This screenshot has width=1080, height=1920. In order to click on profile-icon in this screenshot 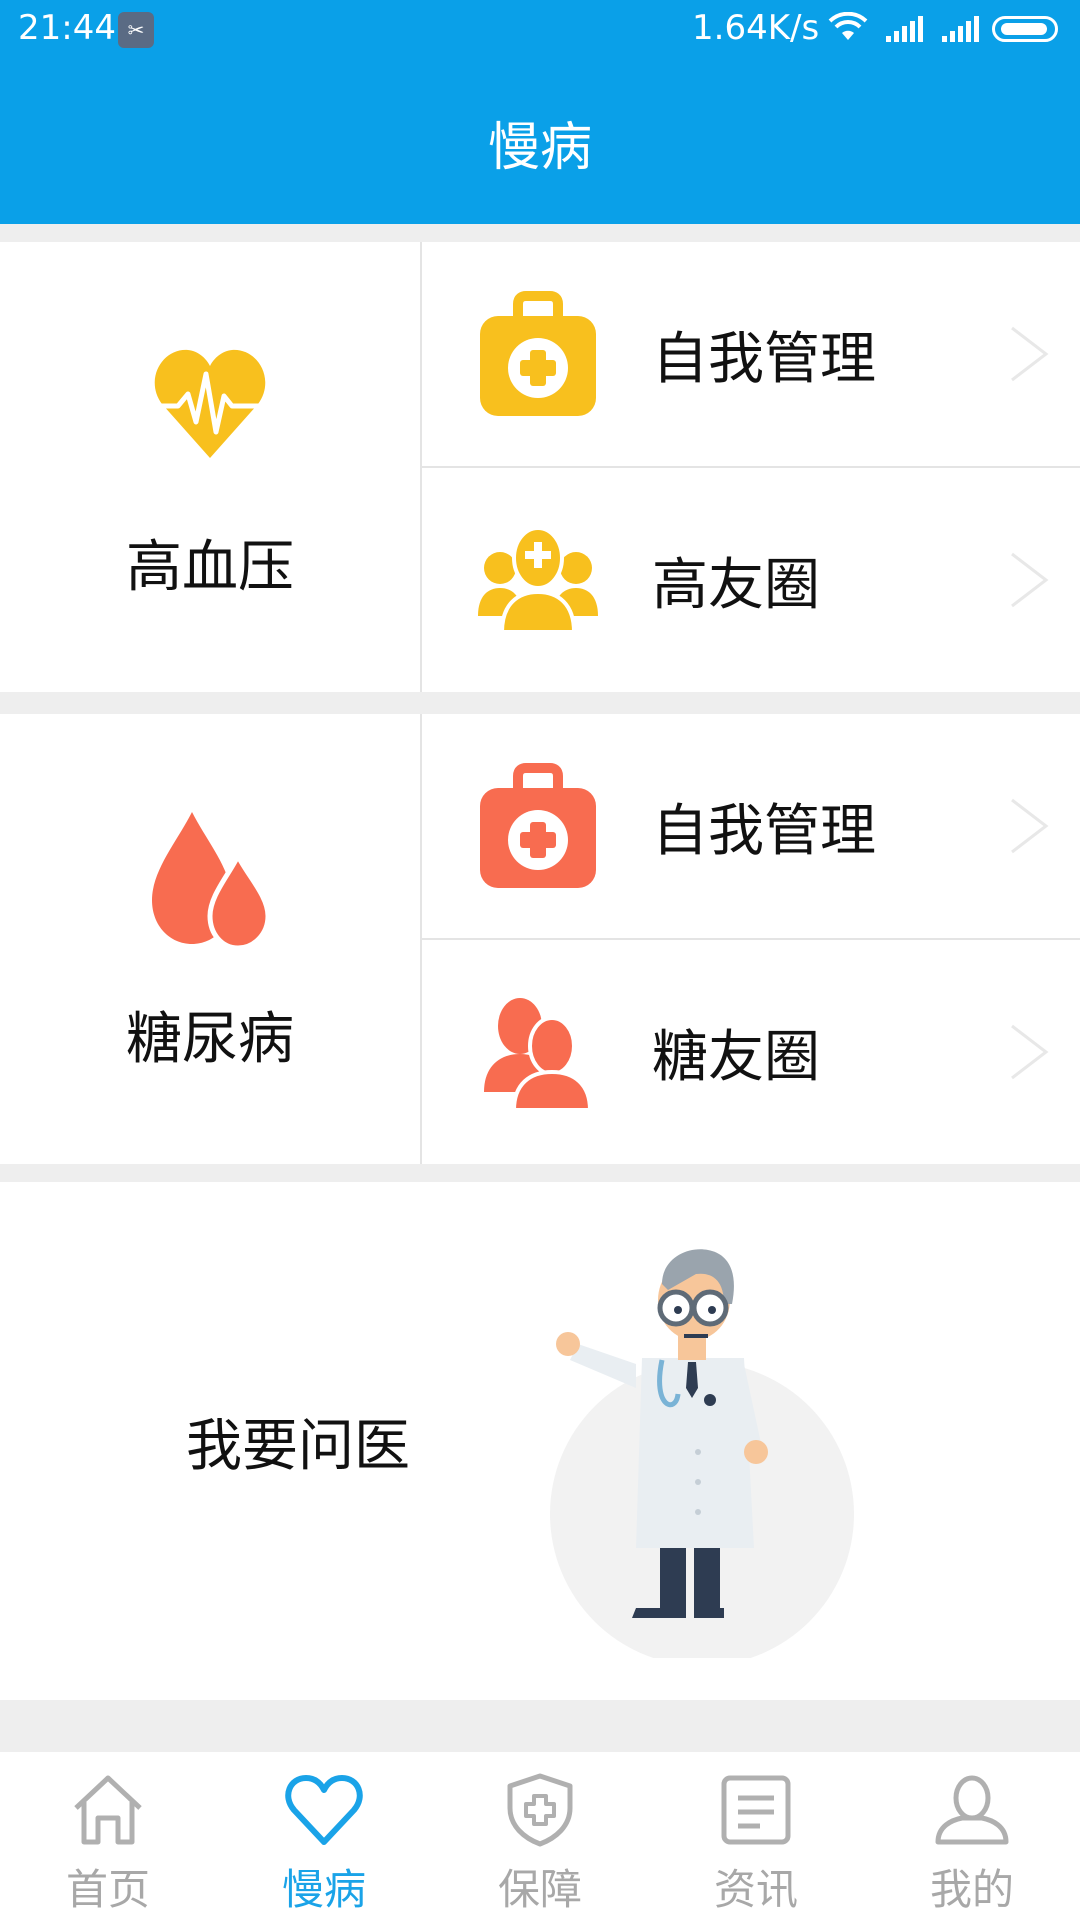, I will do `click(972, 1810)`.